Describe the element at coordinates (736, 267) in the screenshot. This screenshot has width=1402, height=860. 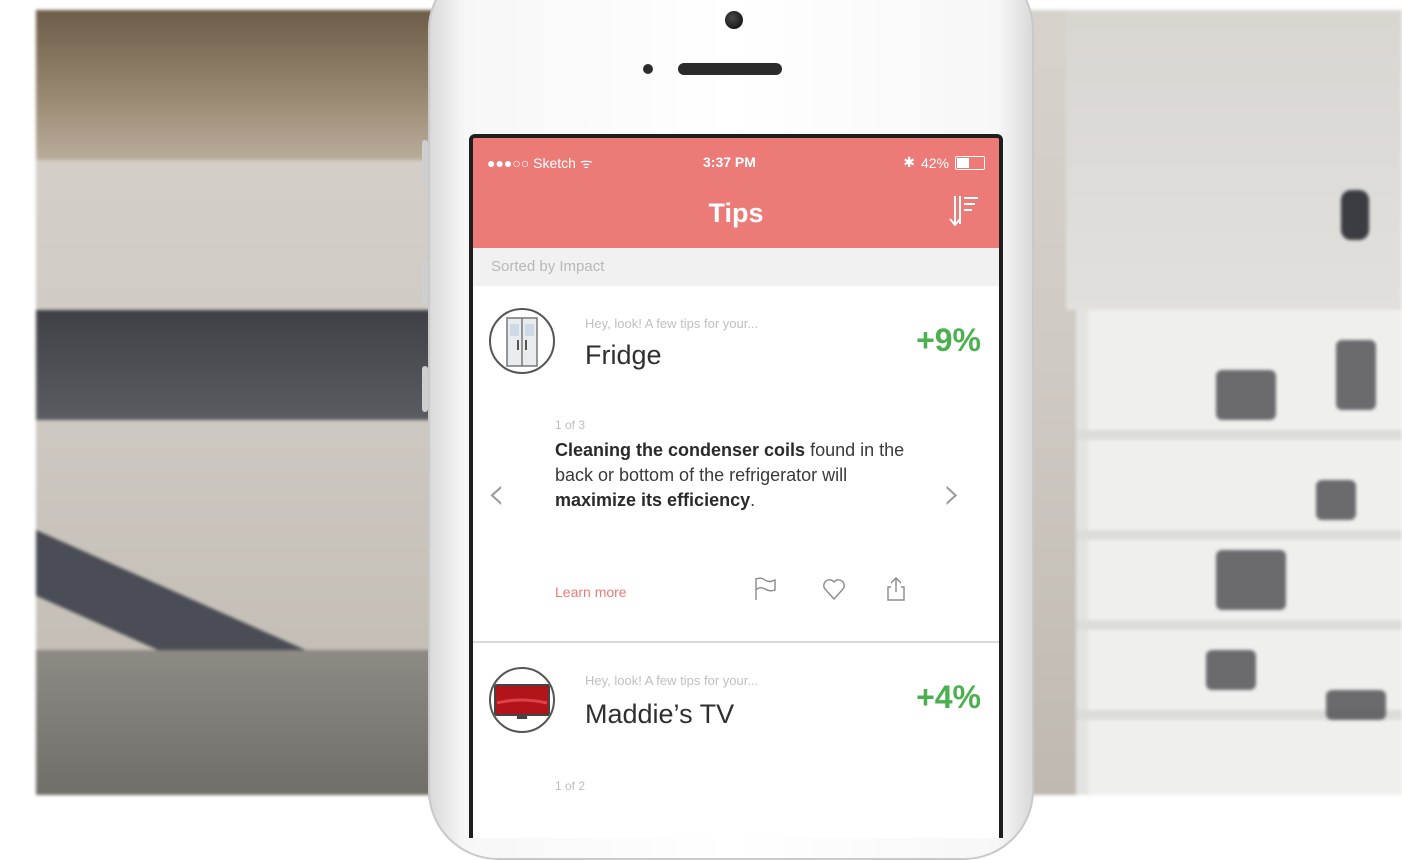
I see `sort-caption: Sorted by Impact` at that location.